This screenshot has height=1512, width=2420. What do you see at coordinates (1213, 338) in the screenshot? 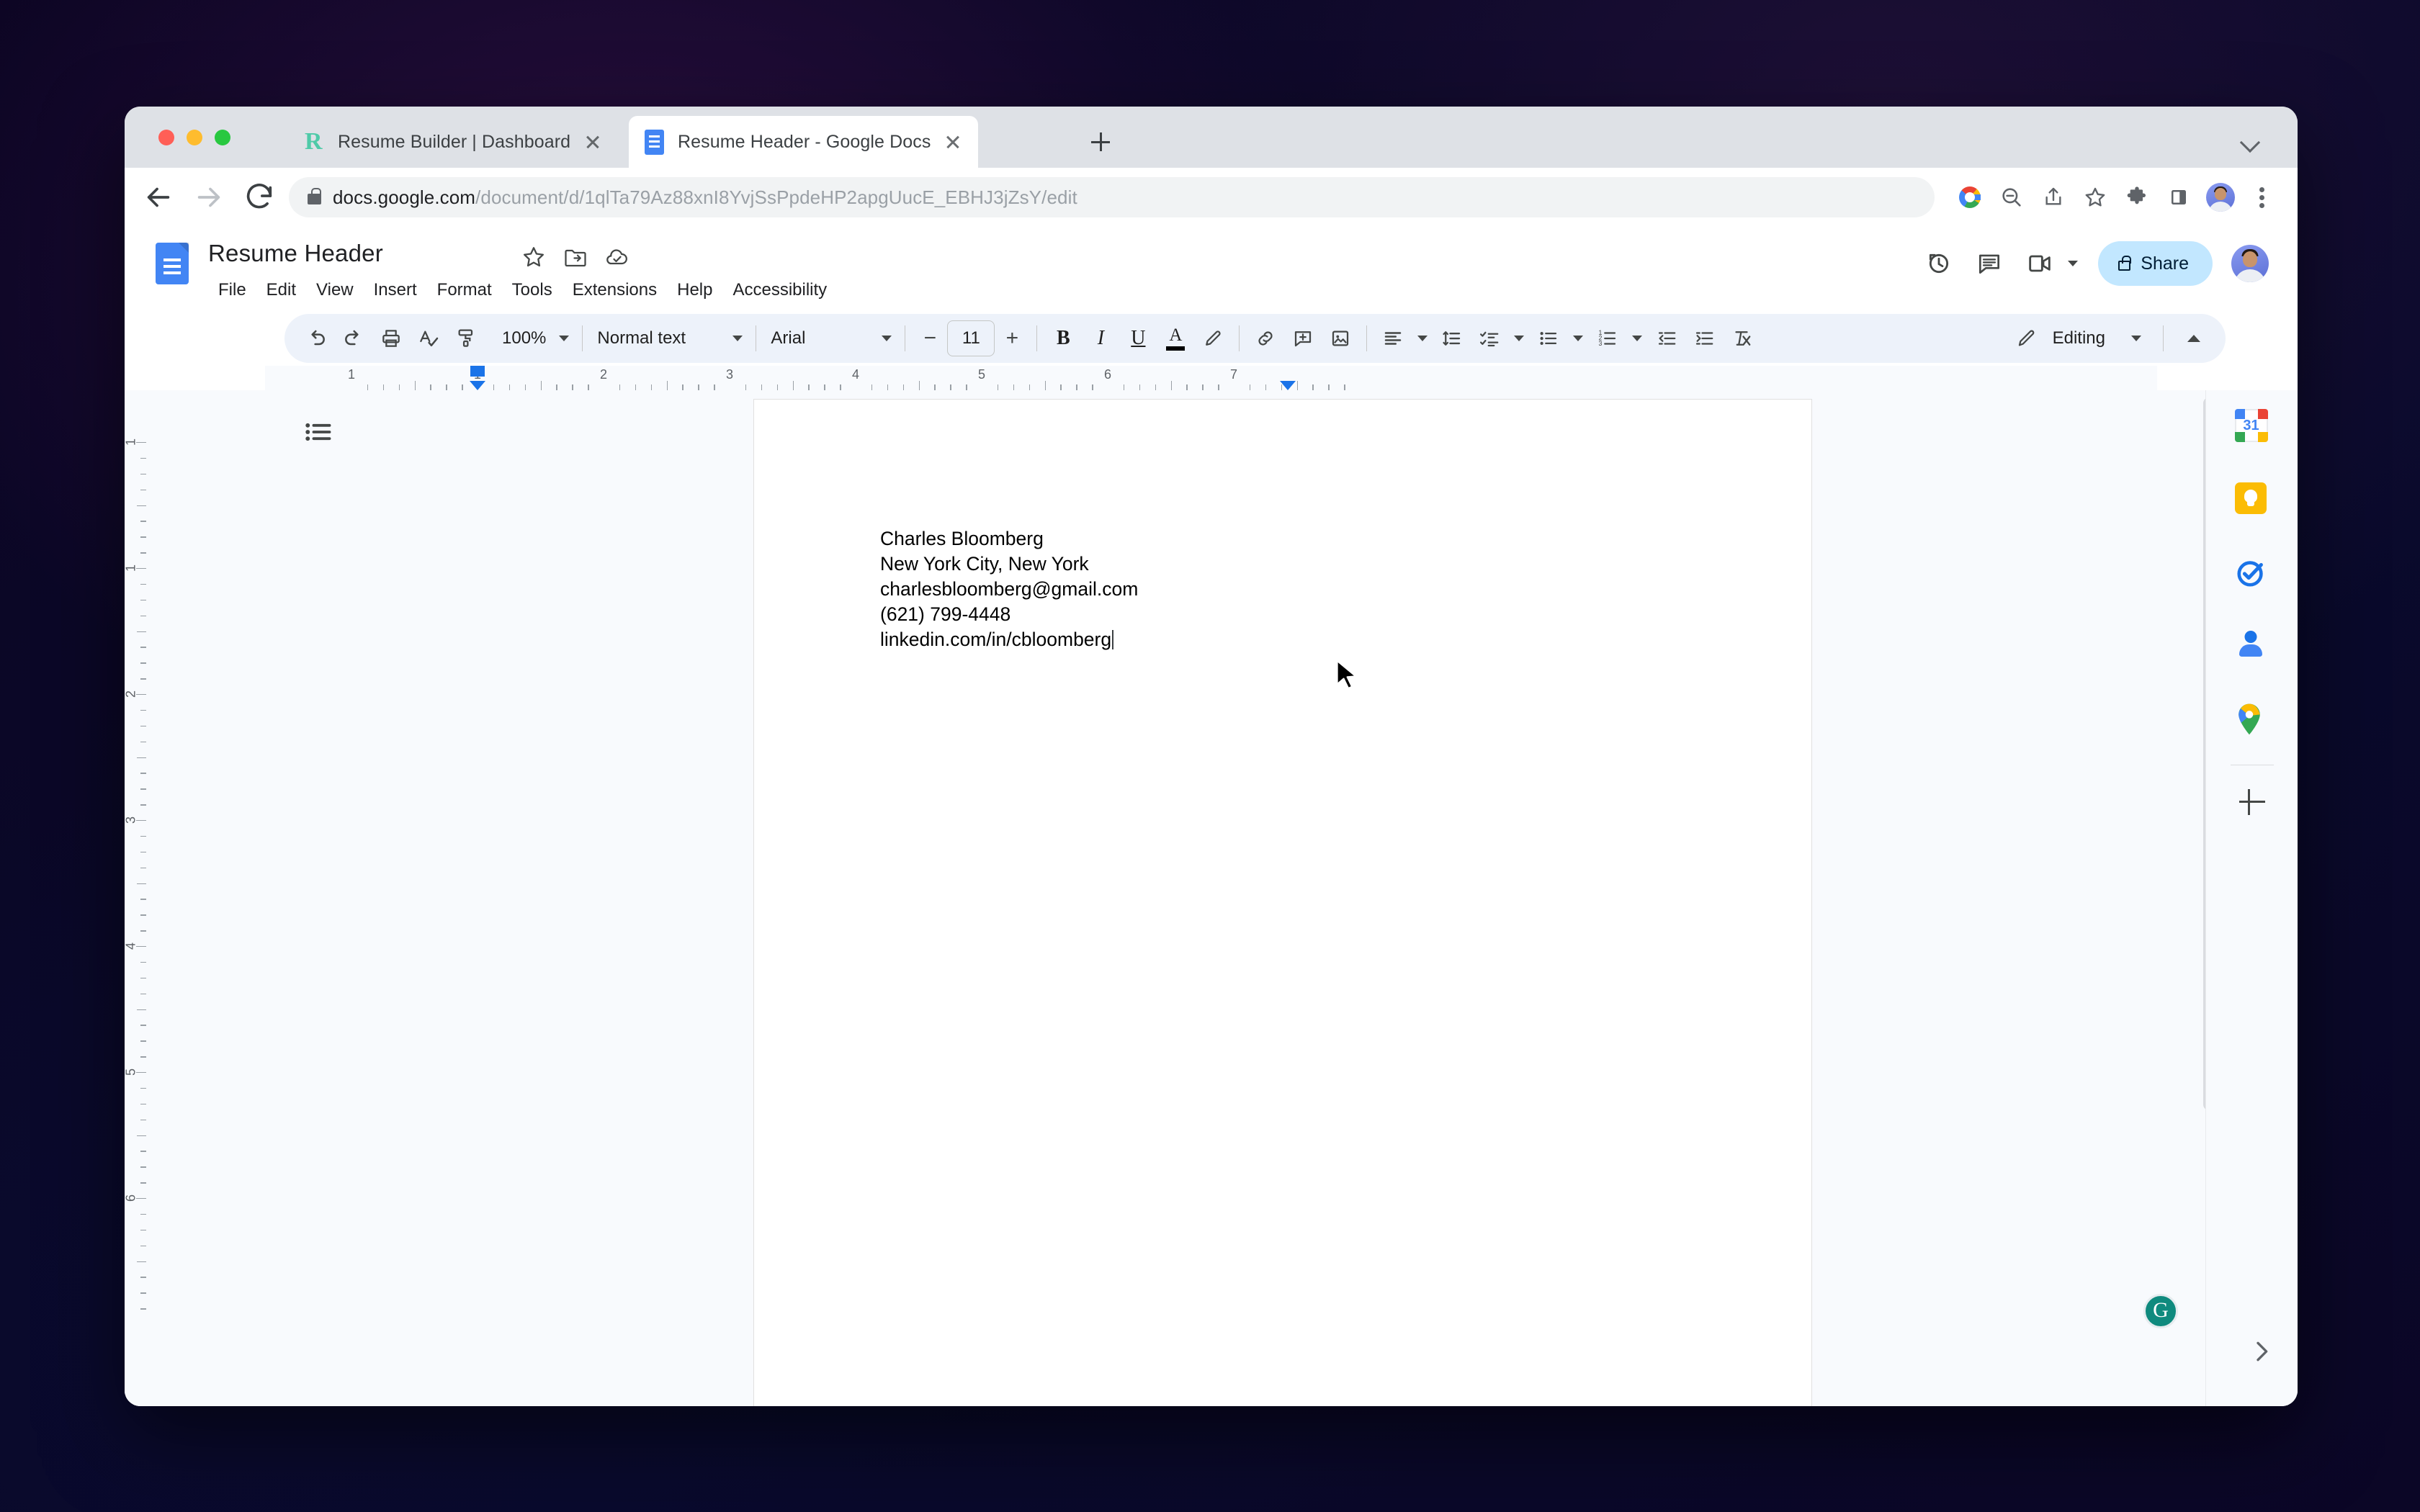
I see `highlight-pen-icon` at bounding box center [1213, 338].